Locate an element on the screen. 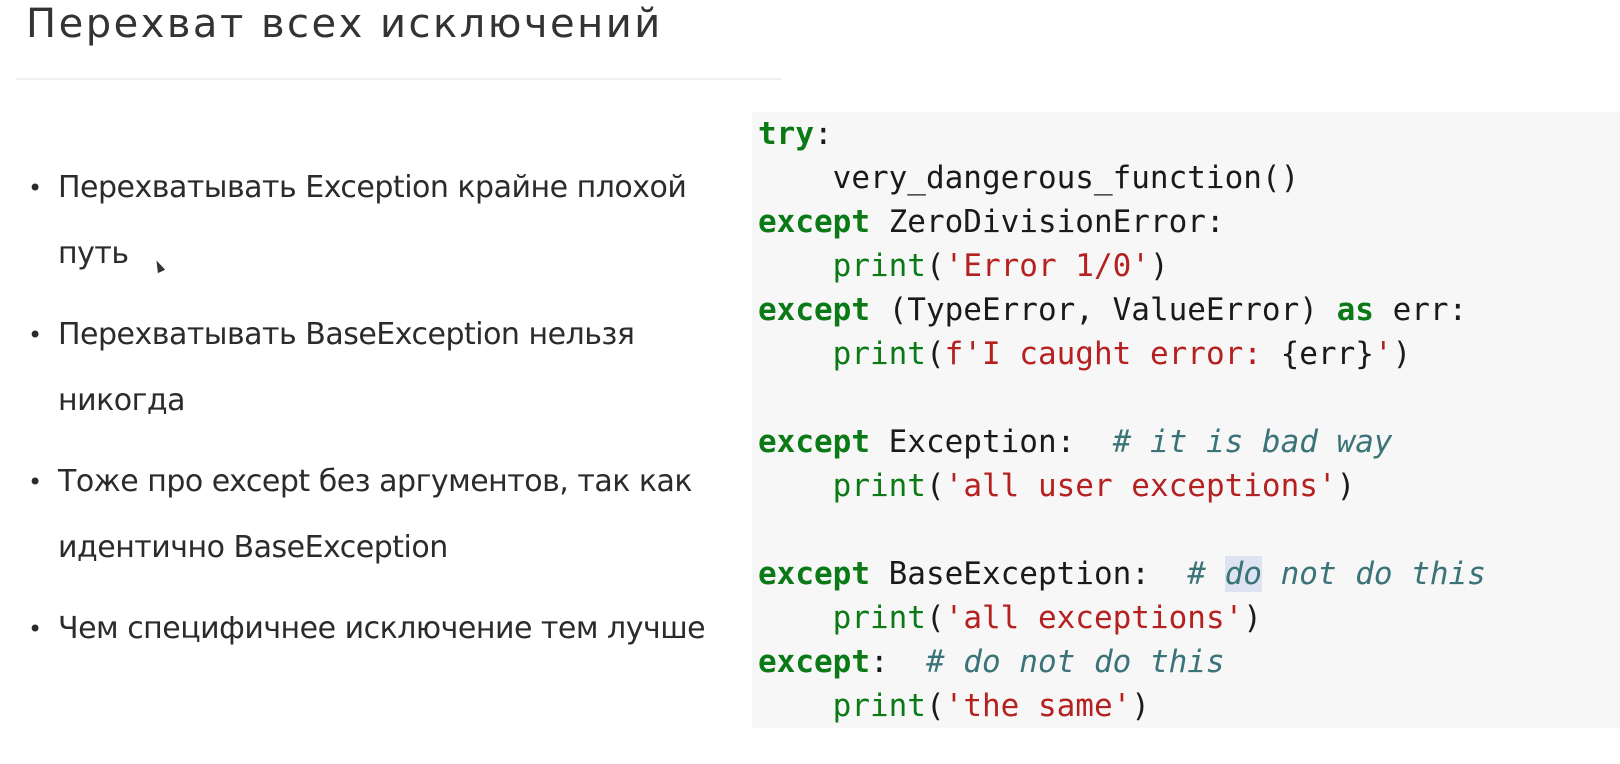  code-token: # it is bad way is located at coordinates (1252, 442).